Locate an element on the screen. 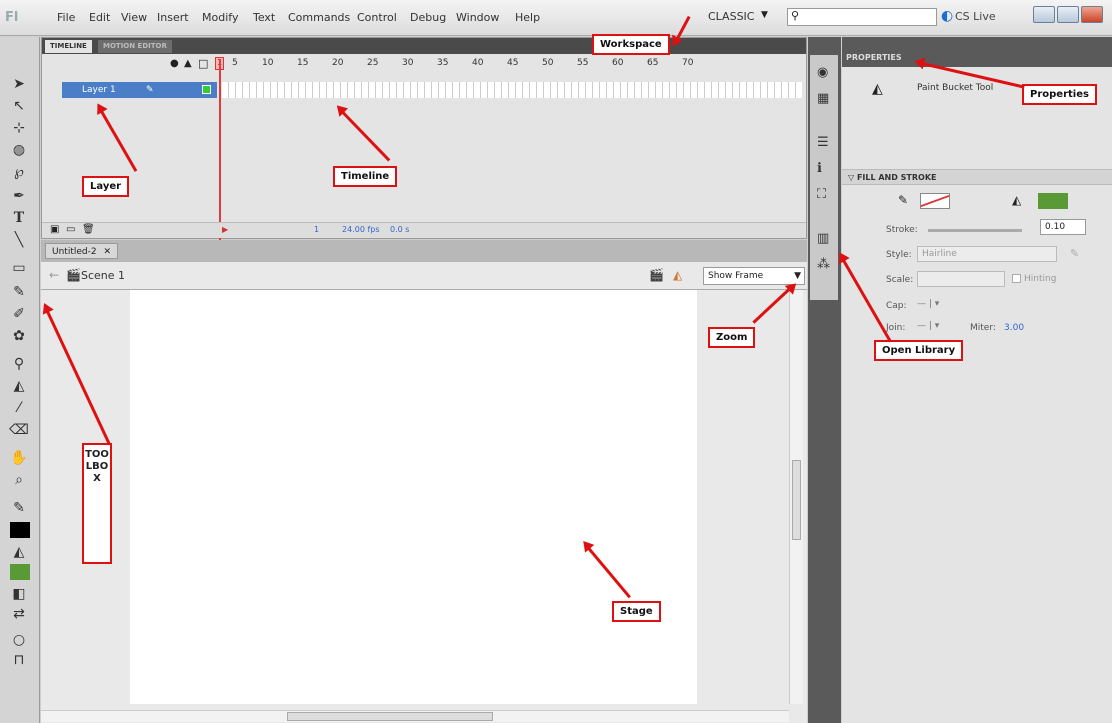  menu-file: File is located at coordinates (66, 17).